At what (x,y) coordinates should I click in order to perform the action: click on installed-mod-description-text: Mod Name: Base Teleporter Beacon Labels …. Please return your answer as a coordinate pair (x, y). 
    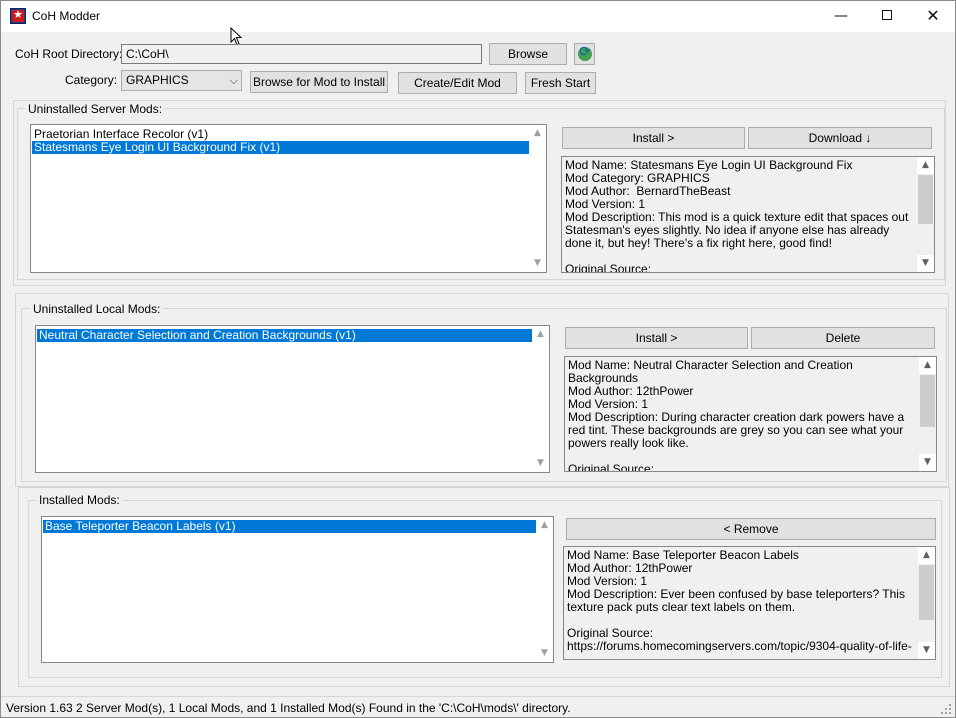
    Looking at the image, I should click on (739, 600).